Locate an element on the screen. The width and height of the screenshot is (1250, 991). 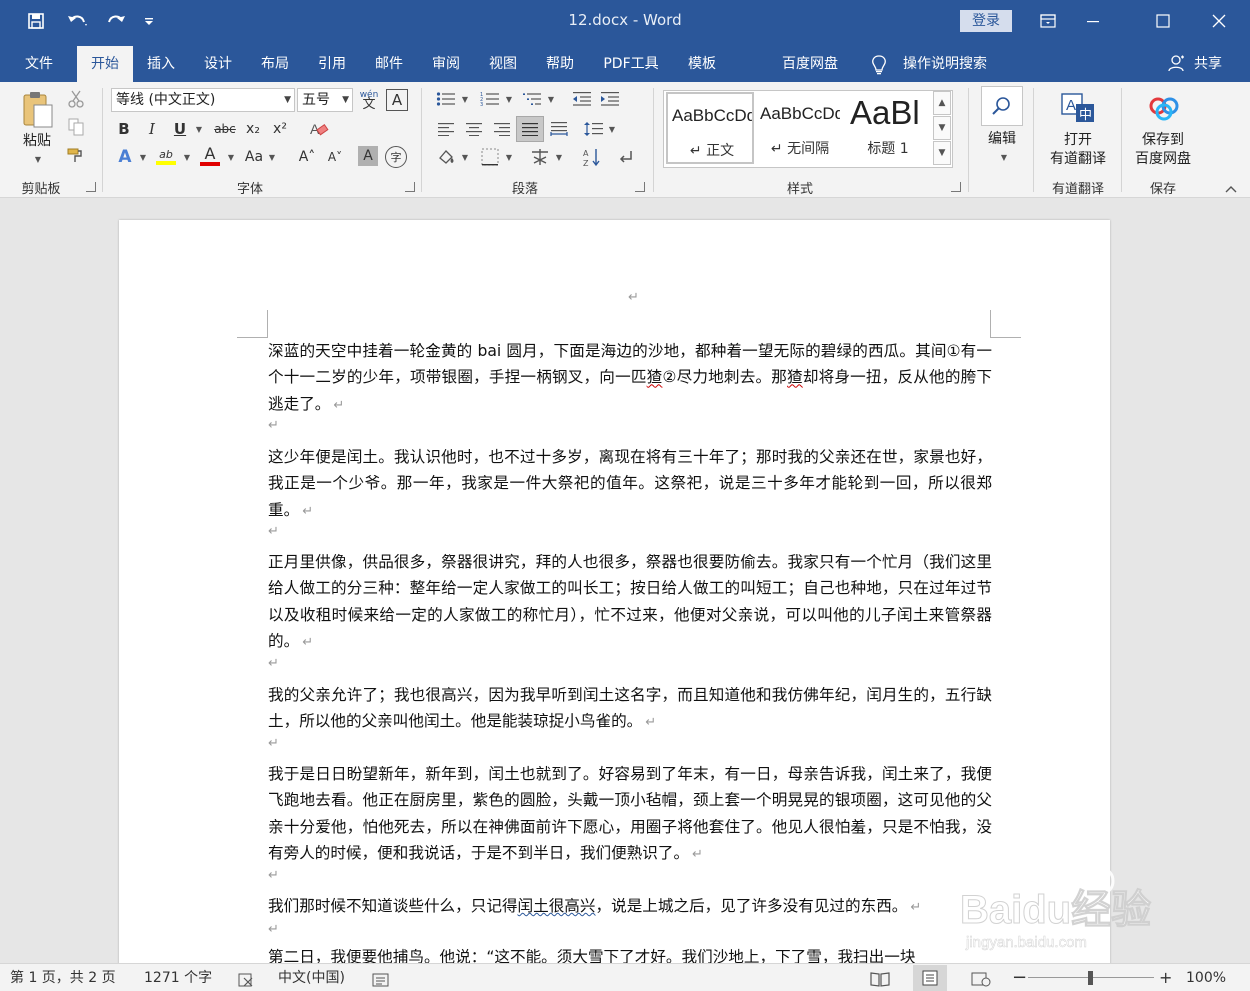
copy-icon is located at coordinates (76, 127).